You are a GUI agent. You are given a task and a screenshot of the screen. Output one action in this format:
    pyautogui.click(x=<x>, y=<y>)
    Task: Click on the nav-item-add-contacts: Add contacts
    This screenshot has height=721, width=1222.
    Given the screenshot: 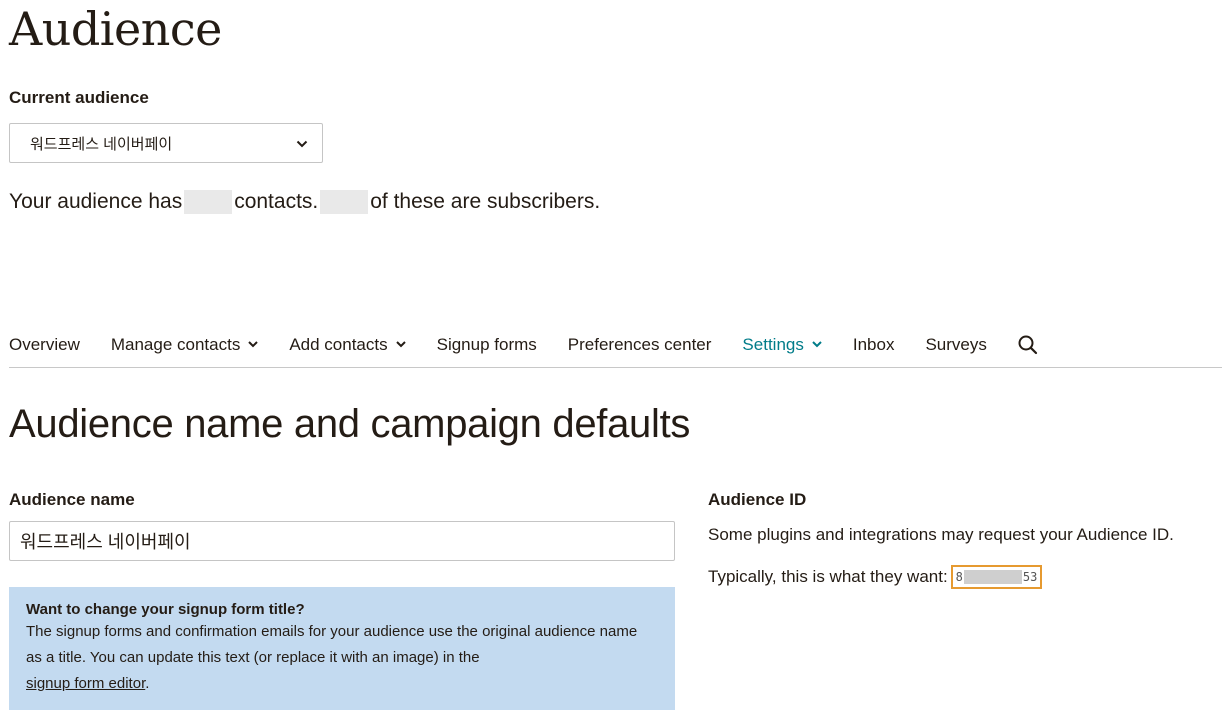 What is the action you would take?
    pyautogui.click(x=347, y=344)
    